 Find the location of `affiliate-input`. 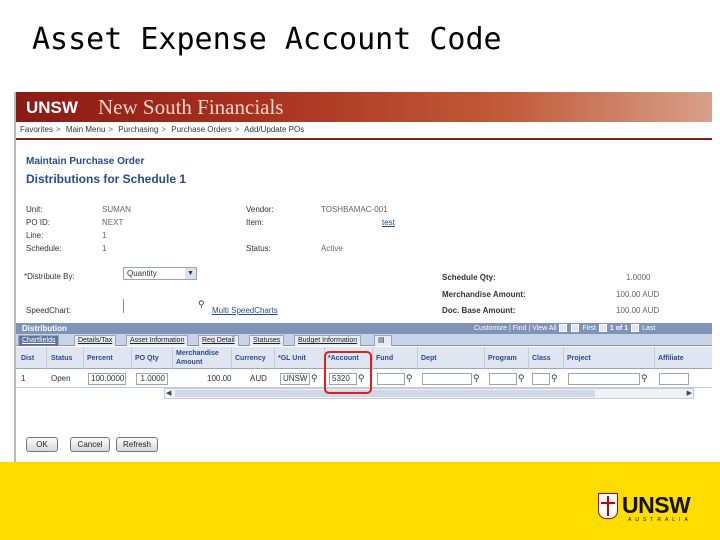

affiliate-input is located at coordinates (674, 379).